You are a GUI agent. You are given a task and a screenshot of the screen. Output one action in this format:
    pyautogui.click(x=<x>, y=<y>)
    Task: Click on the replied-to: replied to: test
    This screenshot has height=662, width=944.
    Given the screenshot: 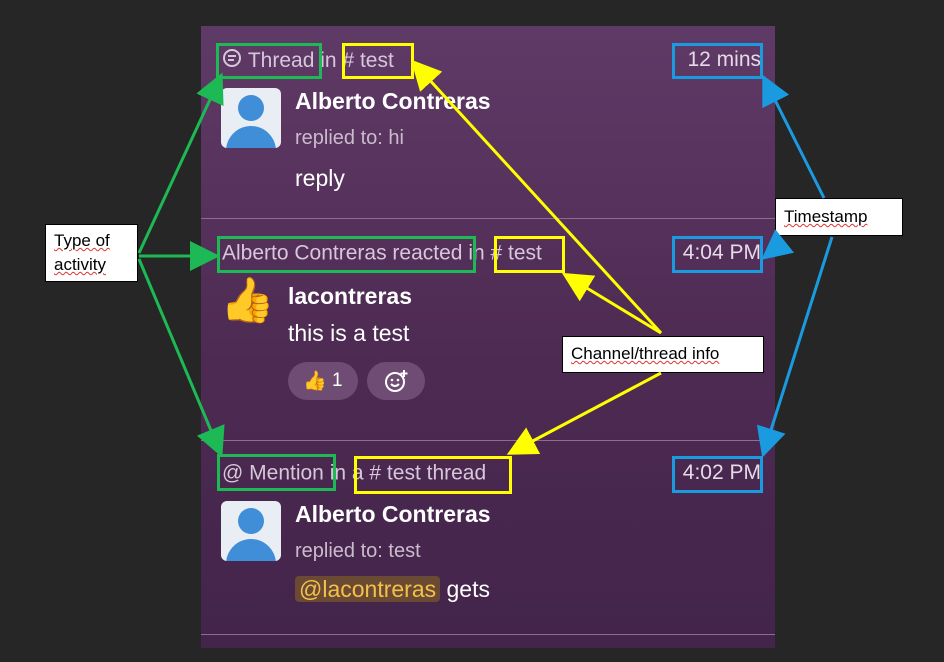 What is the action you would take?
    pyautogui.click(x=358, y=551)
    